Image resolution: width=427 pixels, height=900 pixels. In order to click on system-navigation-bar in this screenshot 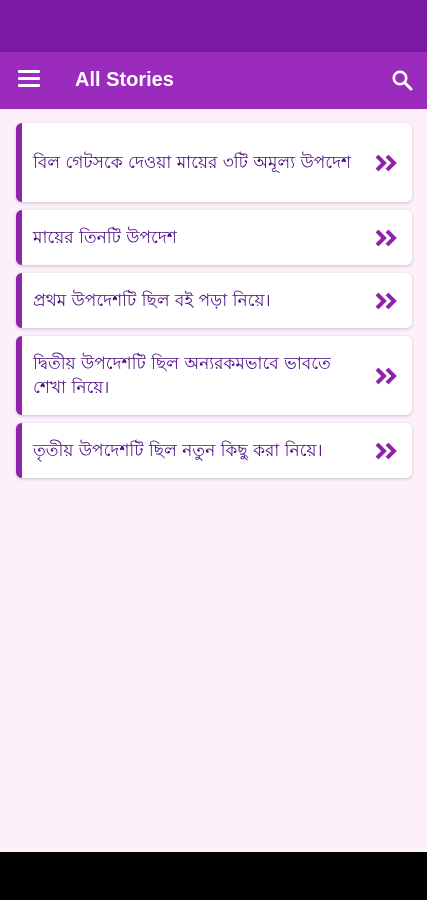, I will do `click(213, 876)`.